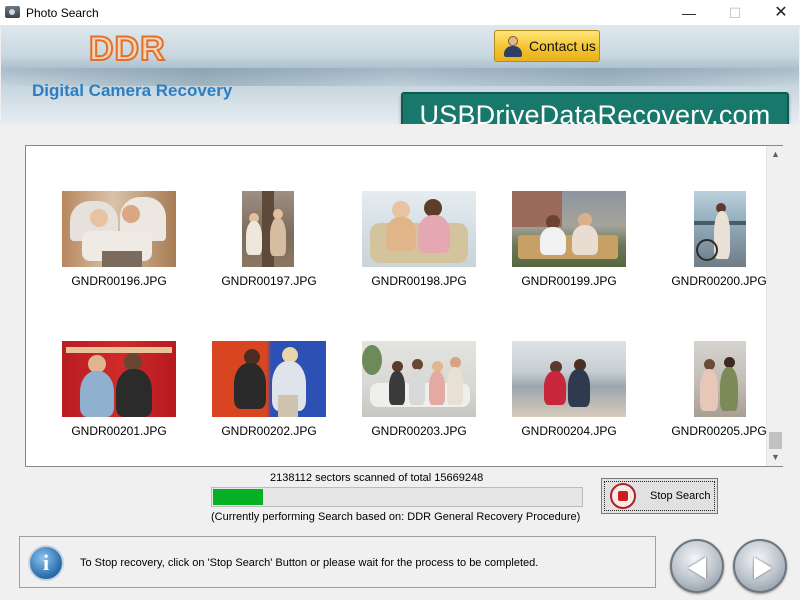 The width and height of the screenshot is (800, 600). Describe the element at coordinates (774, 306) in the screenshot. I see `vertical-scrollbar: ▲ ▼` at that location.